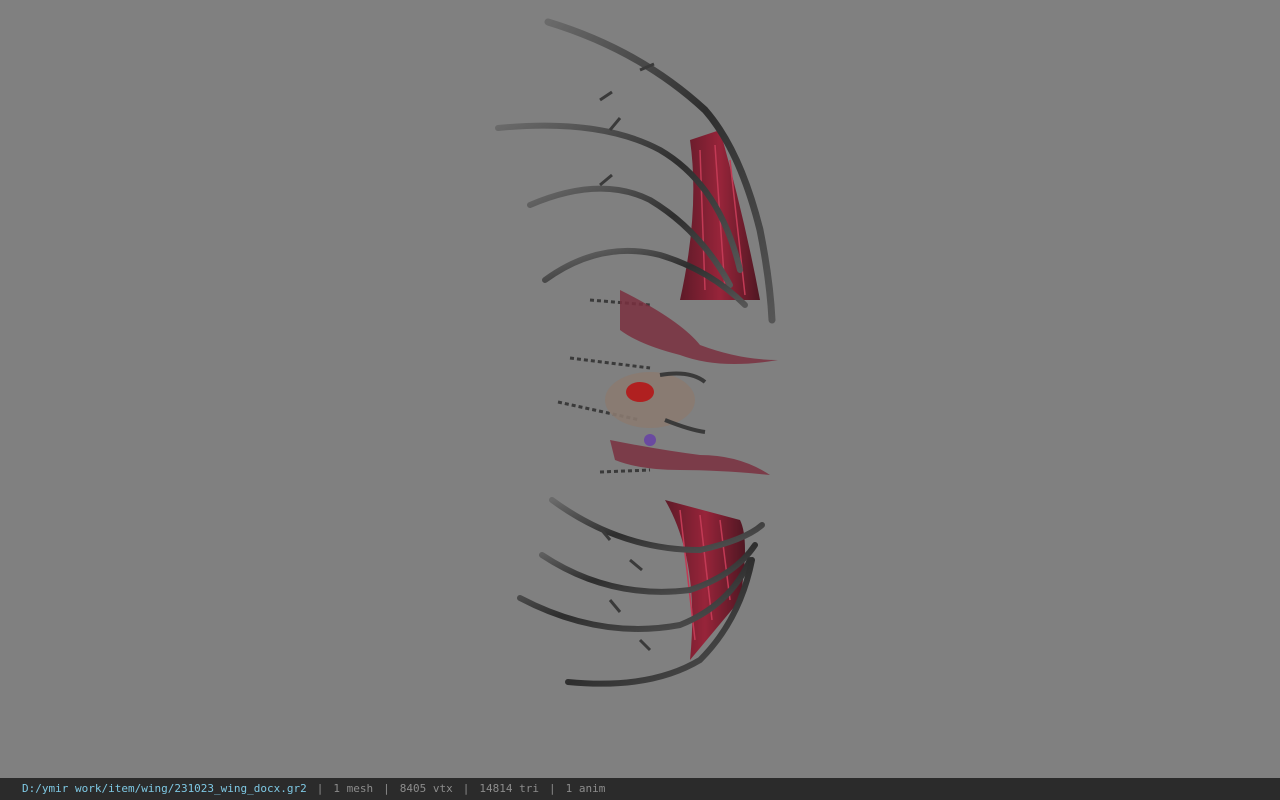 This screenshot has height=800, width=1280. I want to click on upper-wing, so click(635, 171).